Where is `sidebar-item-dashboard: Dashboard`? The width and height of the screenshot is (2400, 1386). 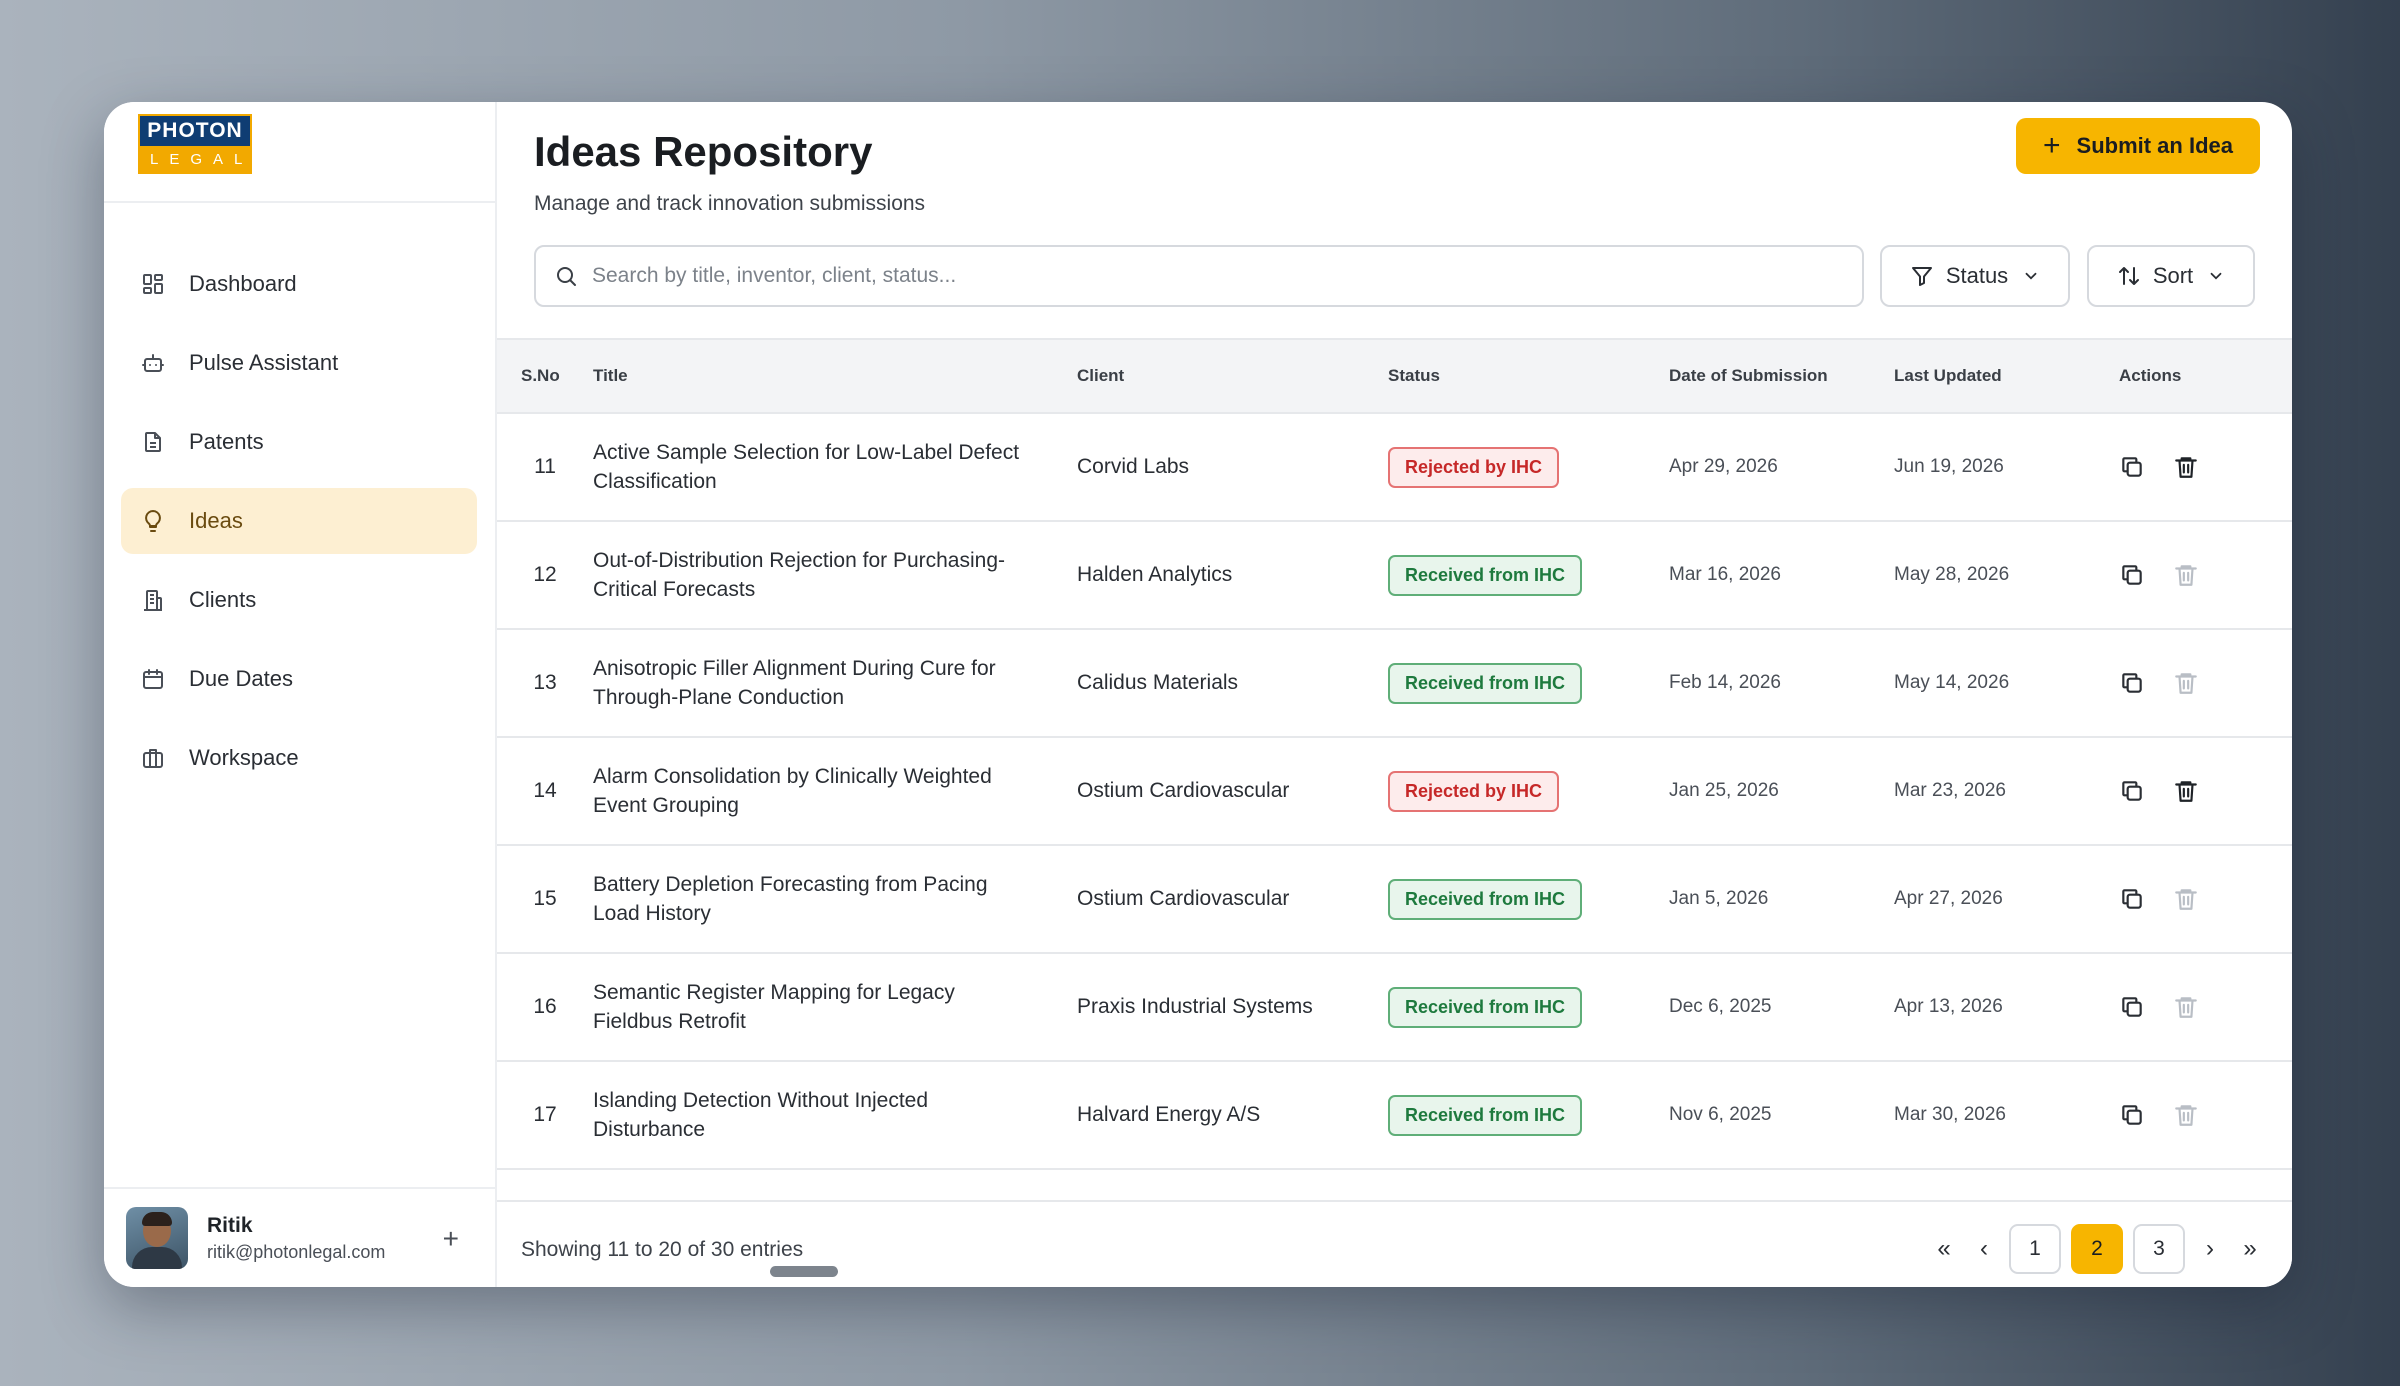 sidebar-item-dashboard: Dashboard is located at coordinates (299, 284).